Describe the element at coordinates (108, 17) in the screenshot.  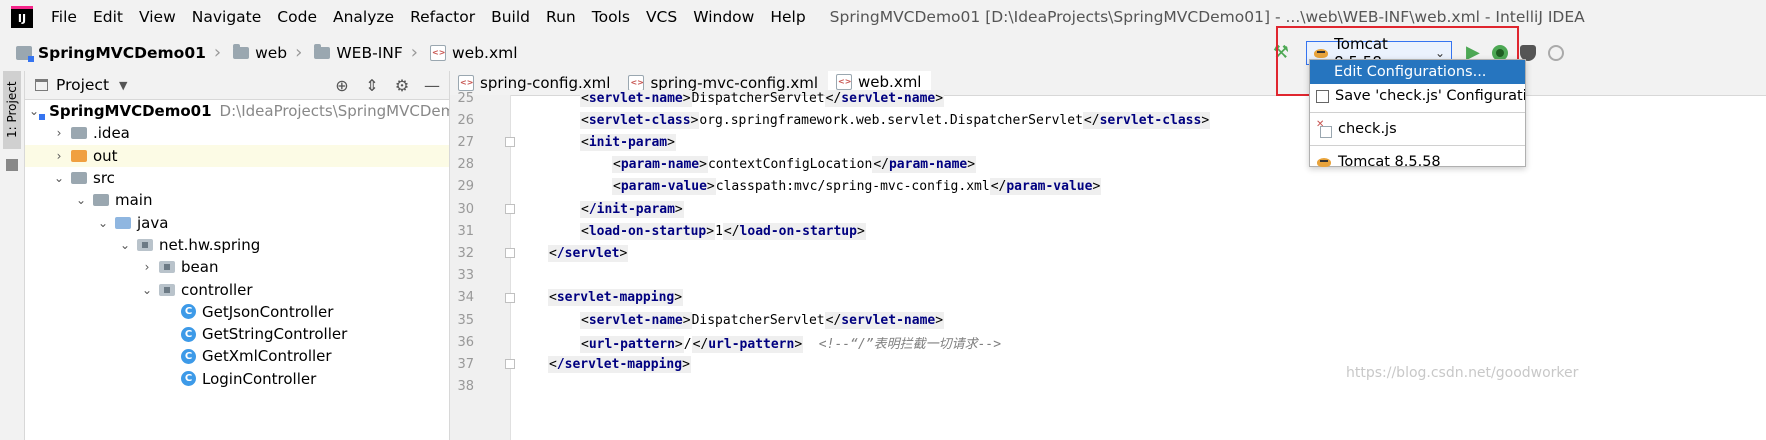
I see `menu-edit: Edit` at that location.